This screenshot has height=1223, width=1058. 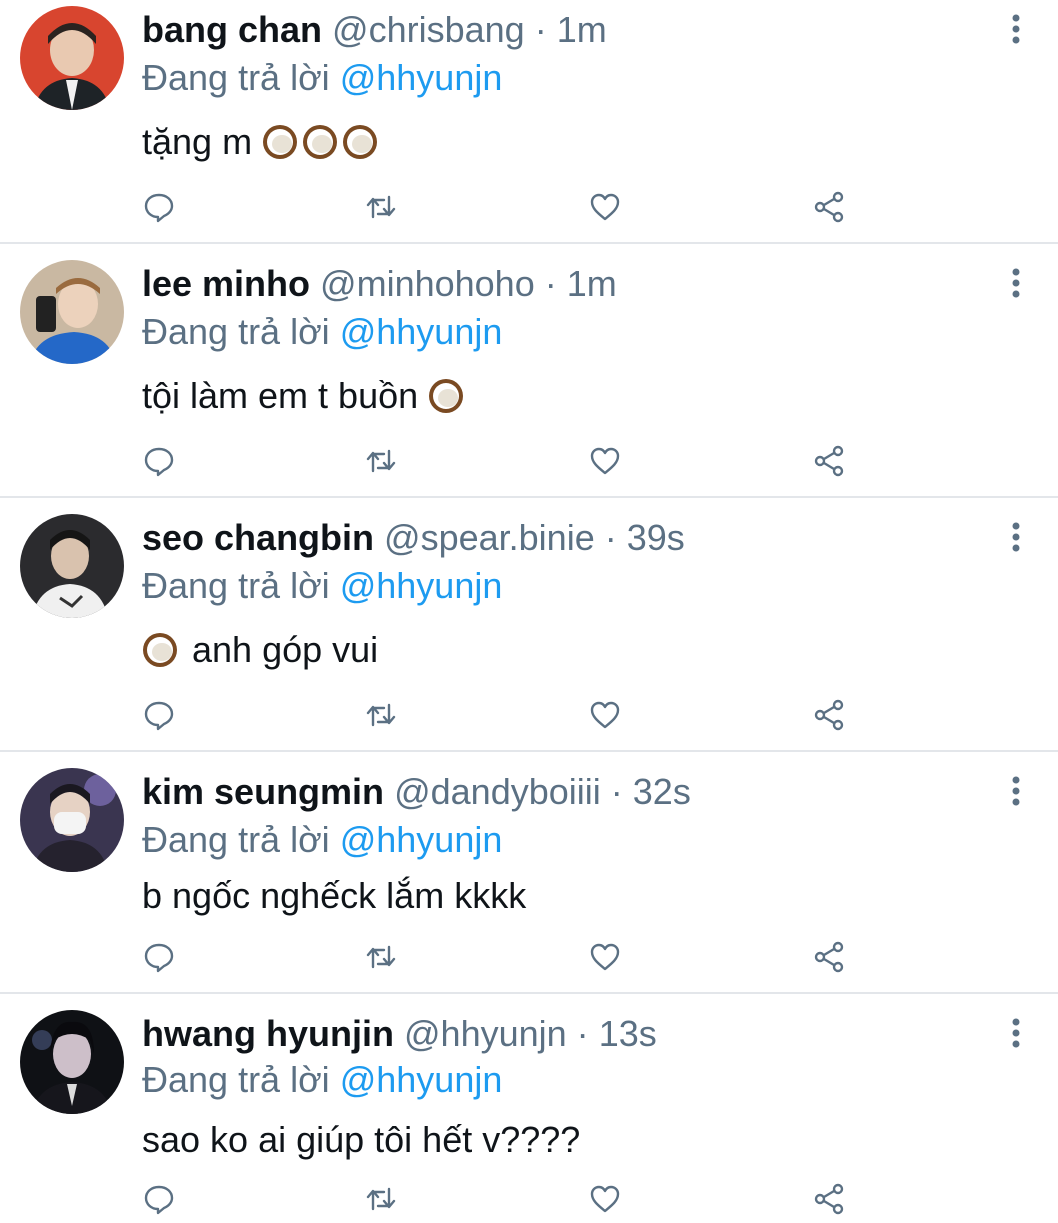 What do you see at coordinates (268, 1033) in the screenshot?
I see `display-name: hwang hyunjin` at bounding box center [268, 1033].